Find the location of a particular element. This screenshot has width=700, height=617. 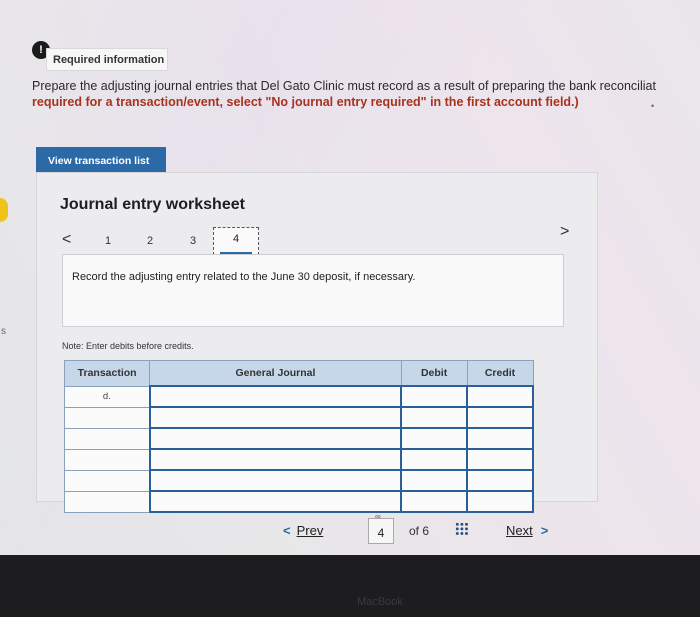

note-text: Note: Enter debits before credits. is located at coordinates (128, 346).